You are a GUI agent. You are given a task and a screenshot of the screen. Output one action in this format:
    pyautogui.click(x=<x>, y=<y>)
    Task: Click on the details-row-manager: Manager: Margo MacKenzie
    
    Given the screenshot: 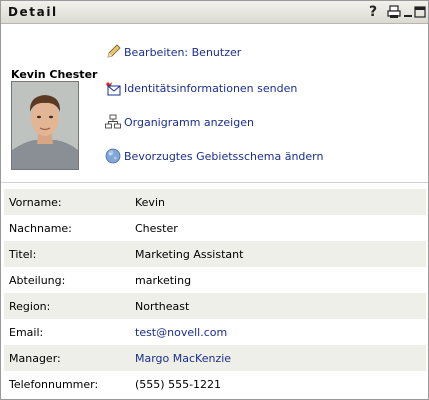 What is the action you would take?
    pyautogui.click(x=215, y=358)
    